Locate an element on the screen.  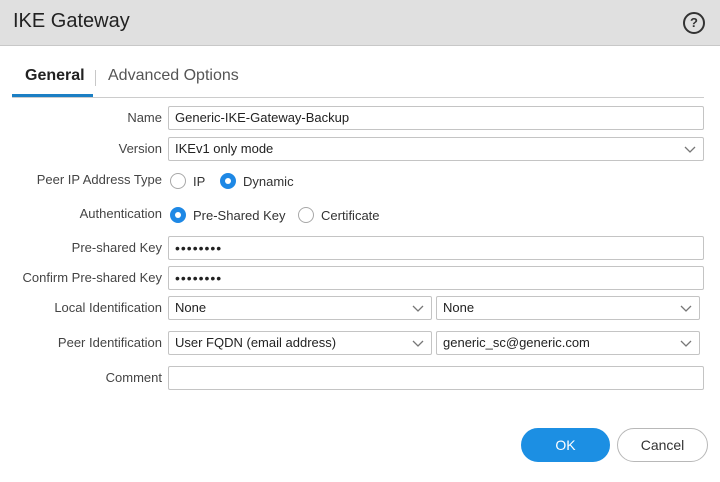
tab-general: General is located at coordinates (55, 76).